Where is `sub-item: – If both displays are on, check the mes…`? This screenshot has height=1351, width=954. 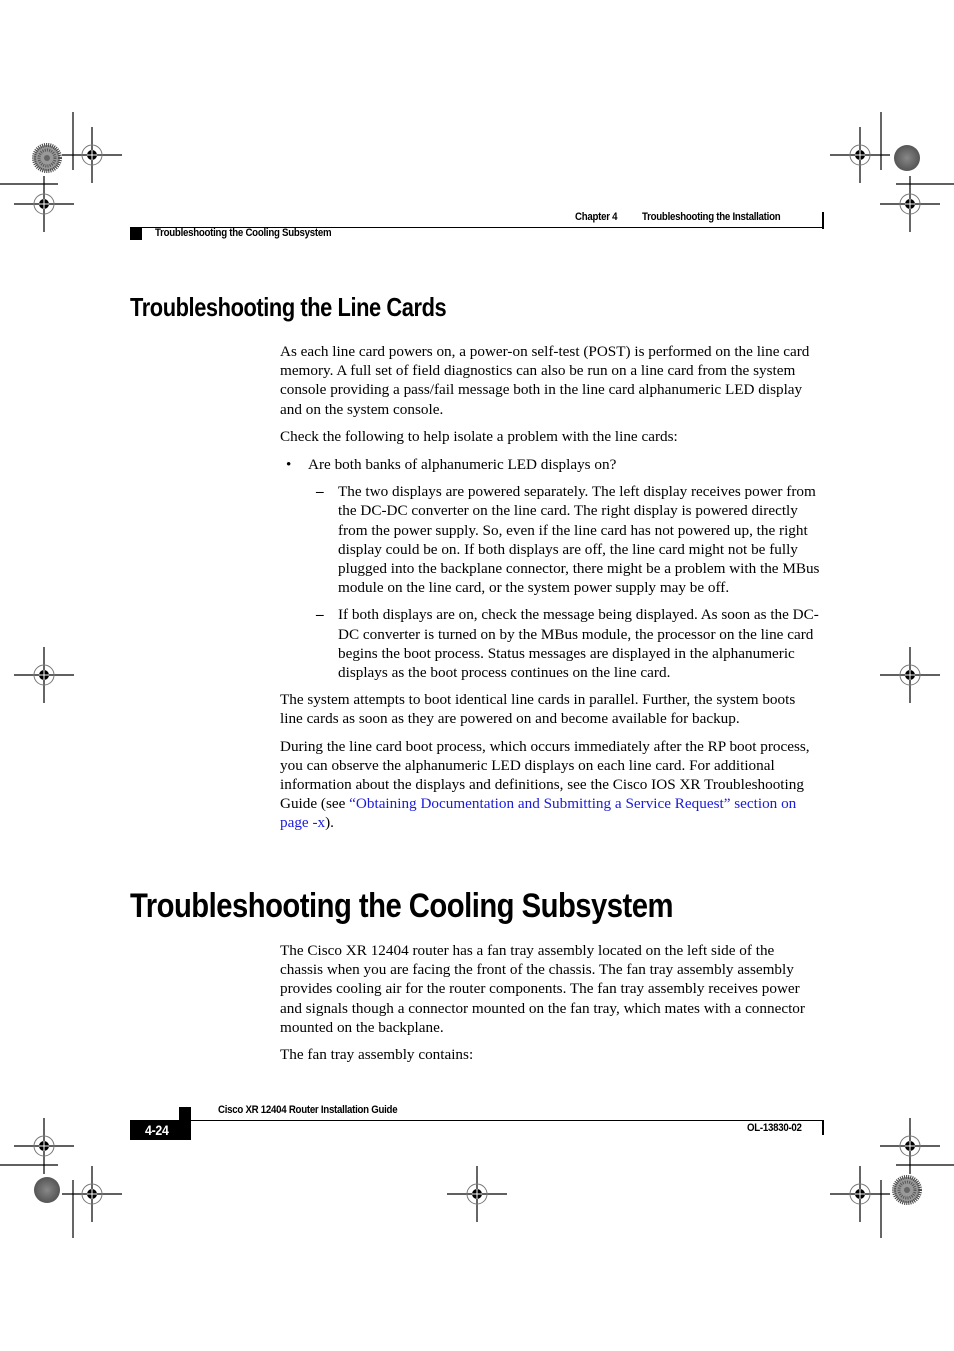 sub-item: – If both displays are on, check the mes… is located at coordinates (550, 643).